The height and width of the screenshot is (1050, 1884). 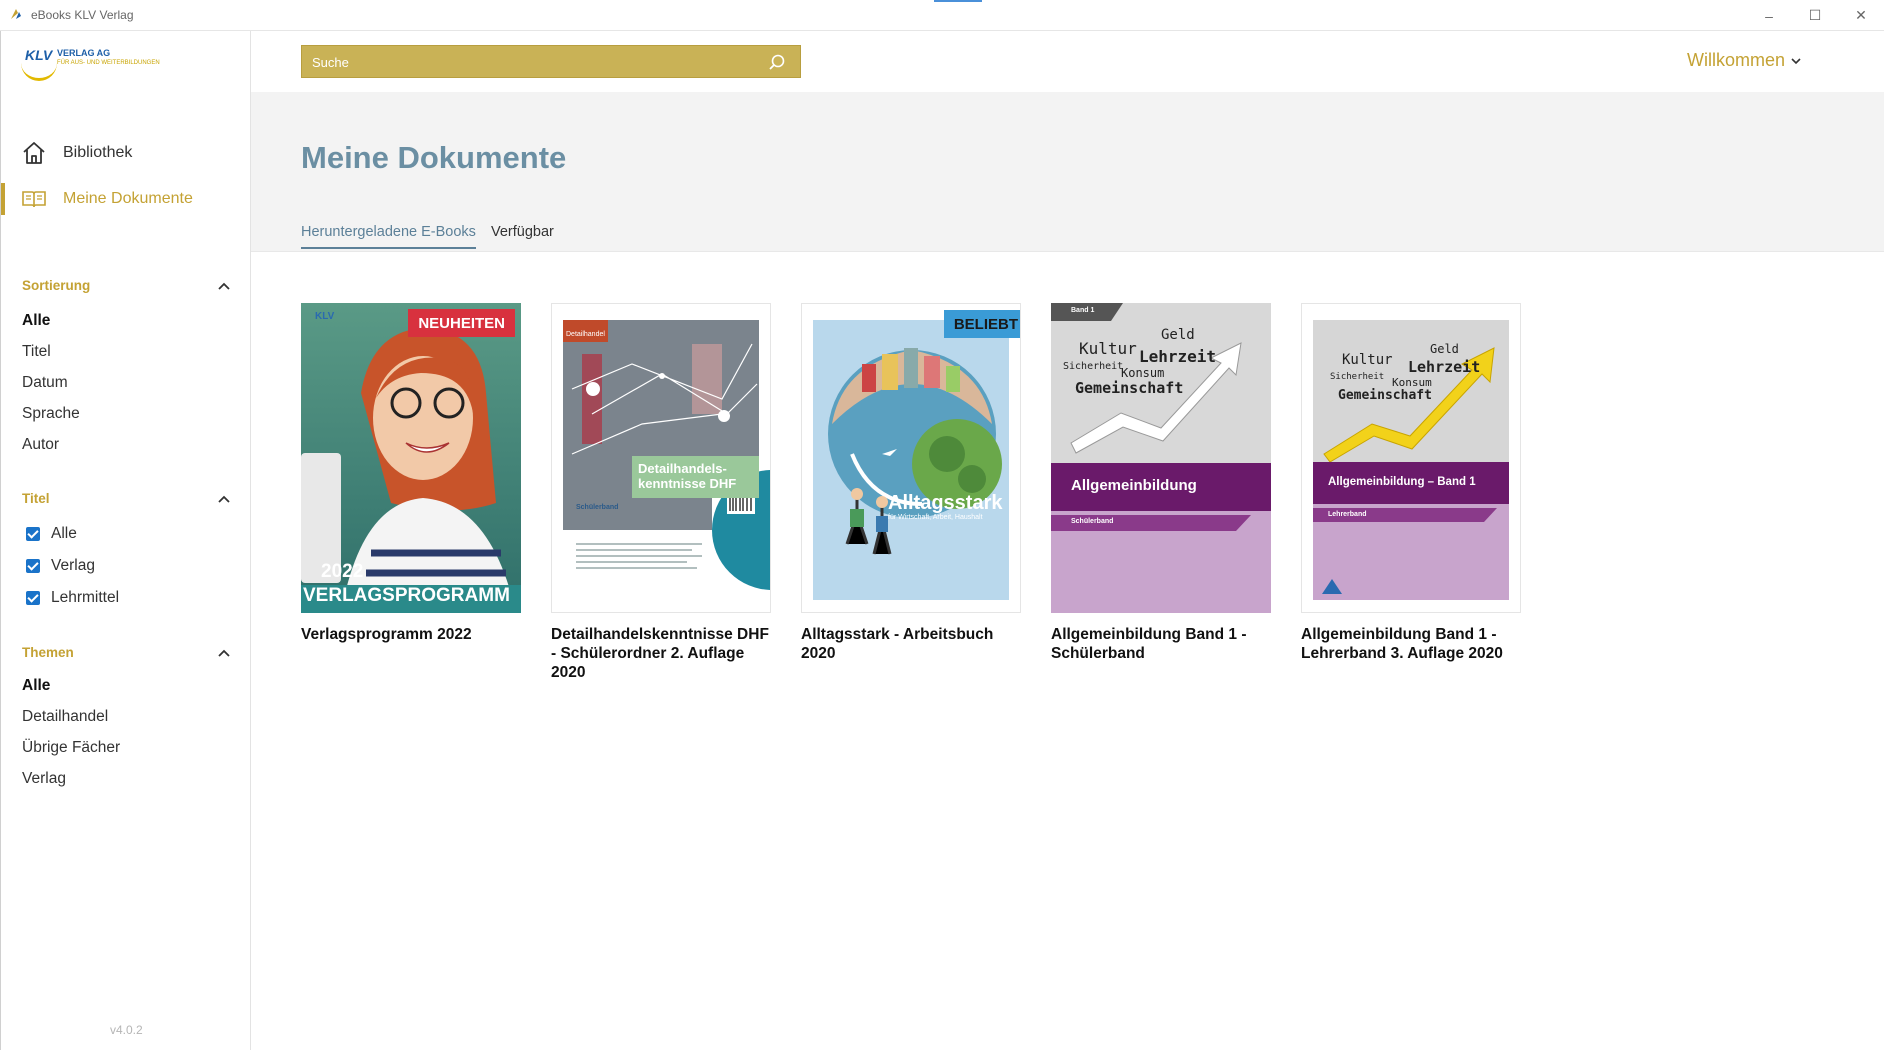 What do you see at coordinates (48, 652) in the screenshot?
I see `themes-title: Themen` at bounding box center [48, 652].